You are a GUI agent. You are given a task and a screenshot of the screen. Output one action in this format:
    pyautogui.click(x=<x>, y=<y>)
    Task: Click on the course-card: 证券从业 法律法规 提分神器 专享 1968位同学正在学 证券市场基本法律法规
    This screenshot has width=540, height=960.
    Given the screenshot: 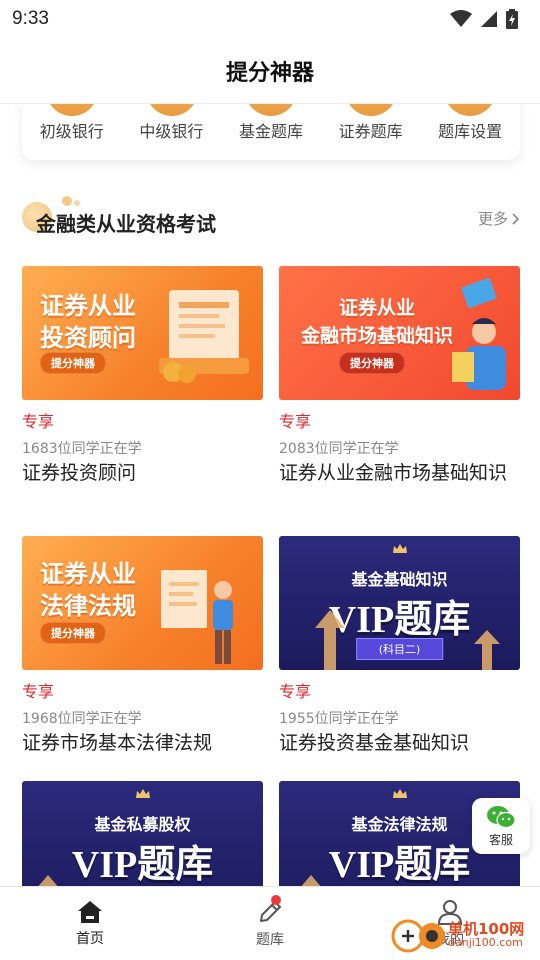 What is the action you would take?
    pyautogui.click(x=142, y=646)
    